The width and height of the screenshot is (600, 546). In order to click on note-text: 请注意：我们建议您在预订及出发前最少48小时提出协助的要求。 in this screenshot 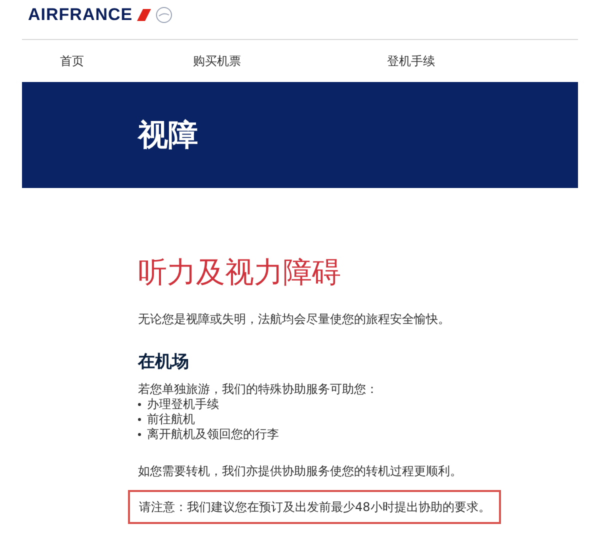, I will do `click(315, 507)`.